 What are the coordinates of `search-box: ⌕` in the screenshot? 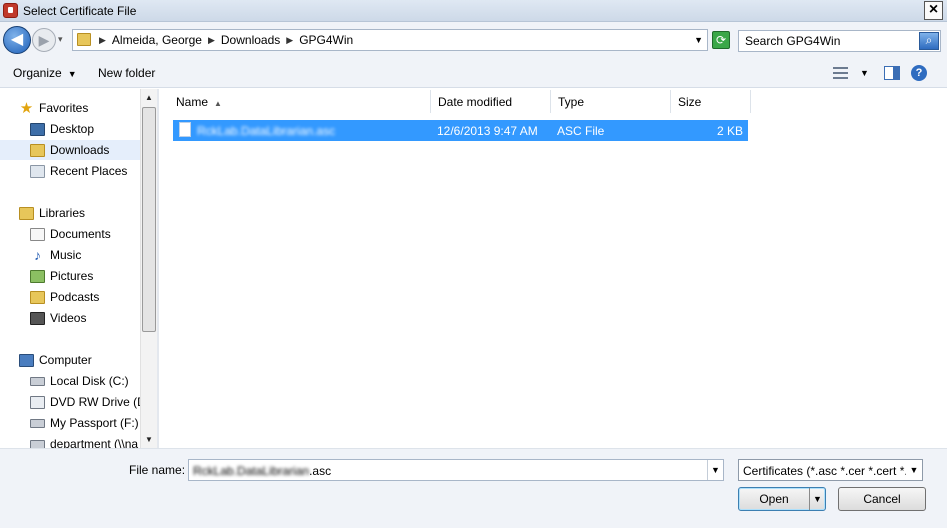 It's located at (839, 41).